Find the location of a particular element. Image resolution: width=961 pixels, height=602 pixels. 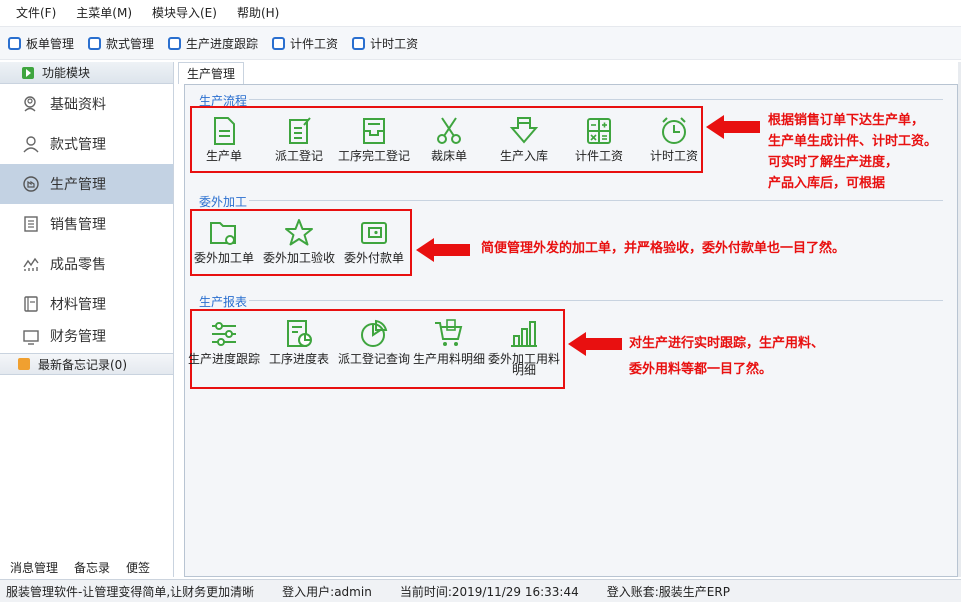

alarm-clock-icon is located at coordinates (674, 131).